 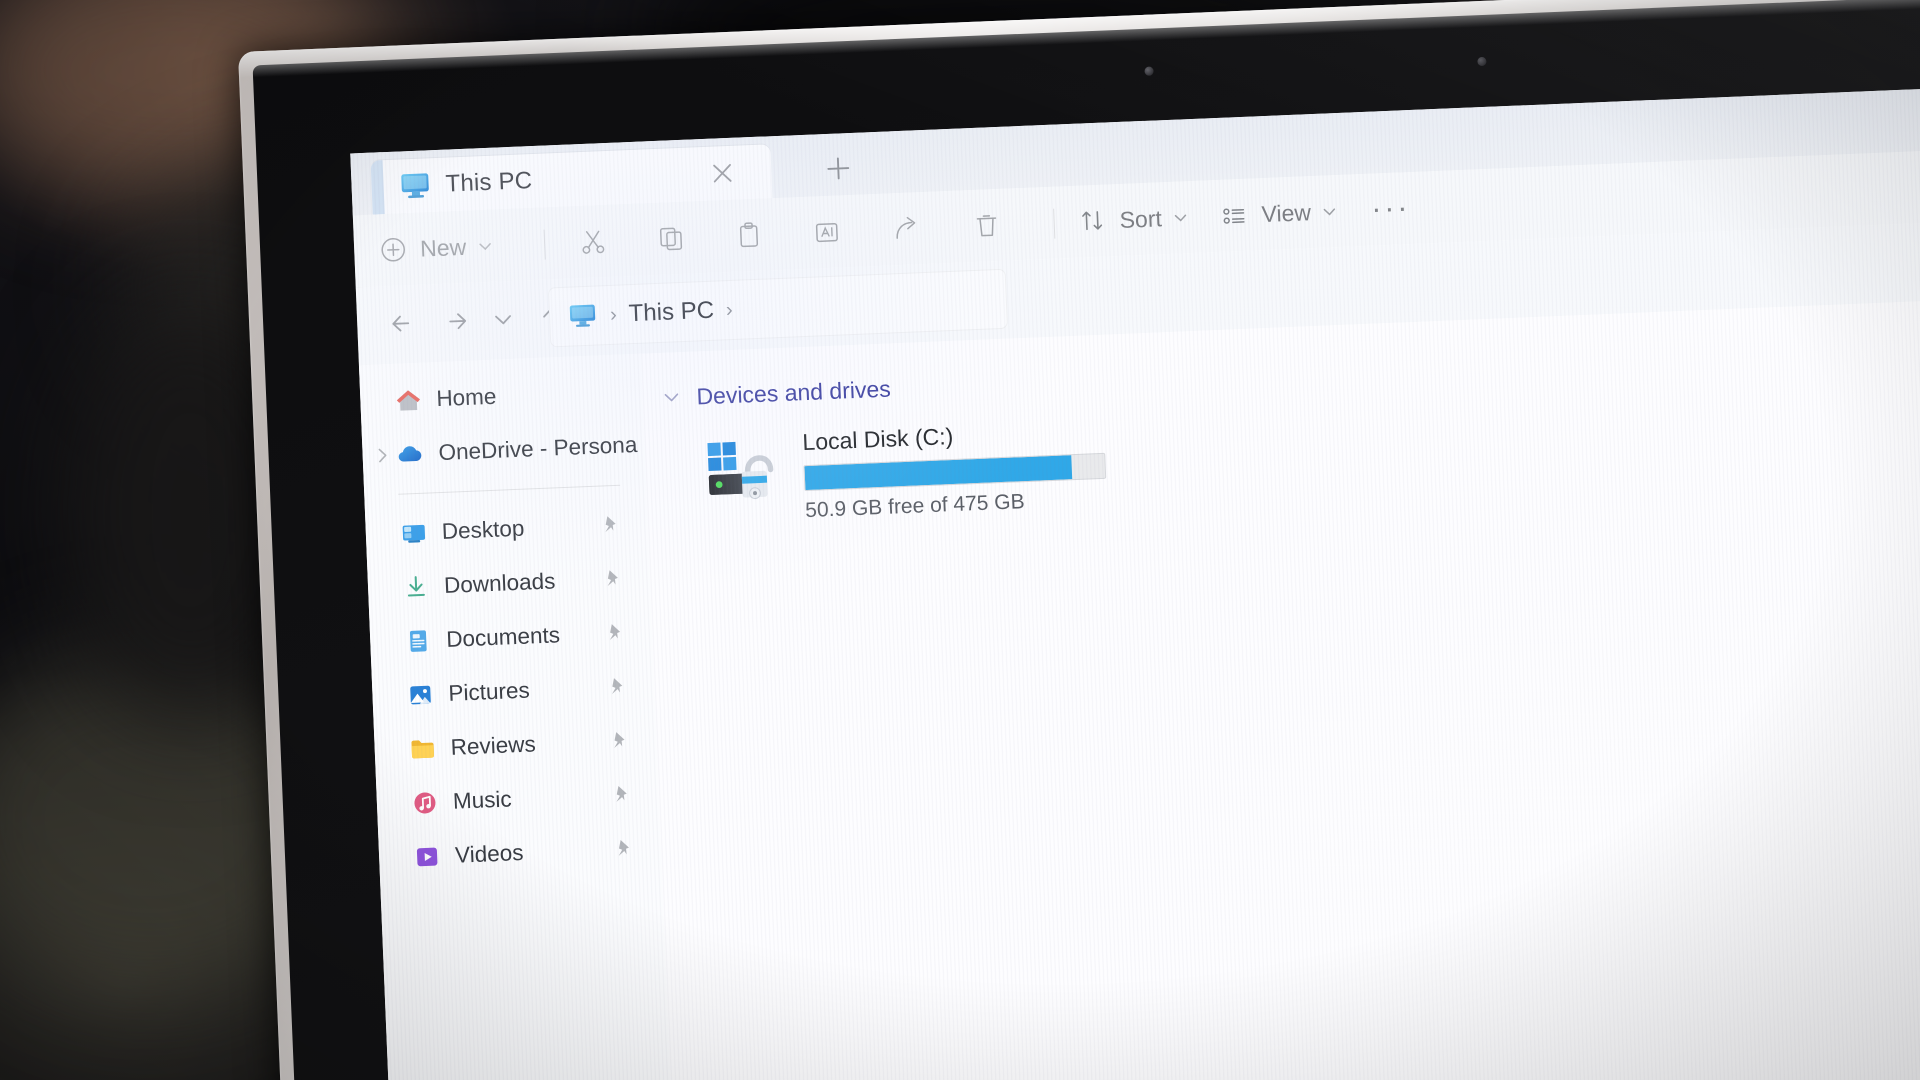 What do you see at coordinates (1234, 216) in the screenshot?
I see `view-list-icon` at bounding box center [1234, 216].